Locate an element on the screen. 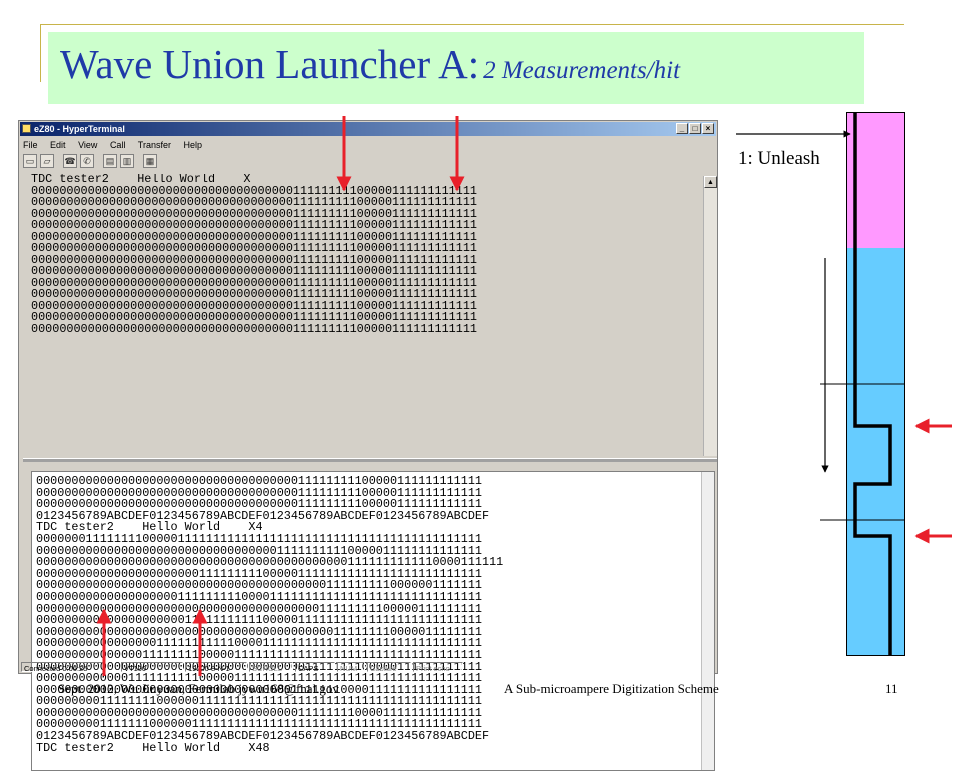 The height and width of the screenshot is (771, 960). menu-transfer: Transfer is located at coordinates (154, 145).